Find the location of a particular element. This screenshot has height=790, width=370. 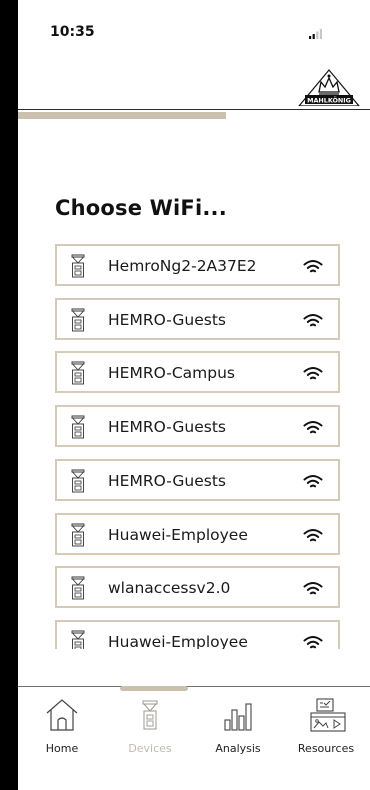

wifi-ssid: HemroNg2-2A37E2 is located at coordinates (182, 266).